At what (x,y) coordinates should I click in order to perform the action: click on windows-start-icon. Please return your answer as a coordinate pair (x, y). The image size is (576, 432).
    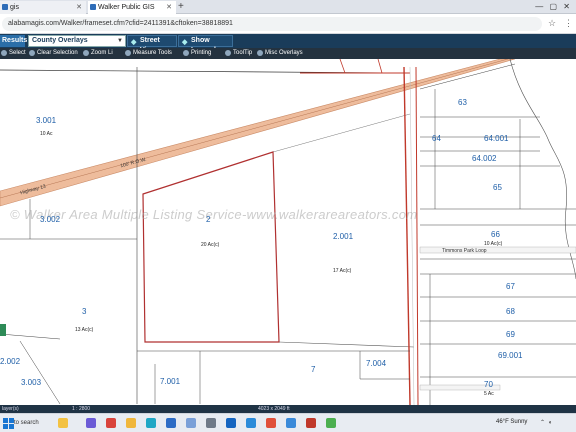
    Looking at the image, I should click on (8, 423).